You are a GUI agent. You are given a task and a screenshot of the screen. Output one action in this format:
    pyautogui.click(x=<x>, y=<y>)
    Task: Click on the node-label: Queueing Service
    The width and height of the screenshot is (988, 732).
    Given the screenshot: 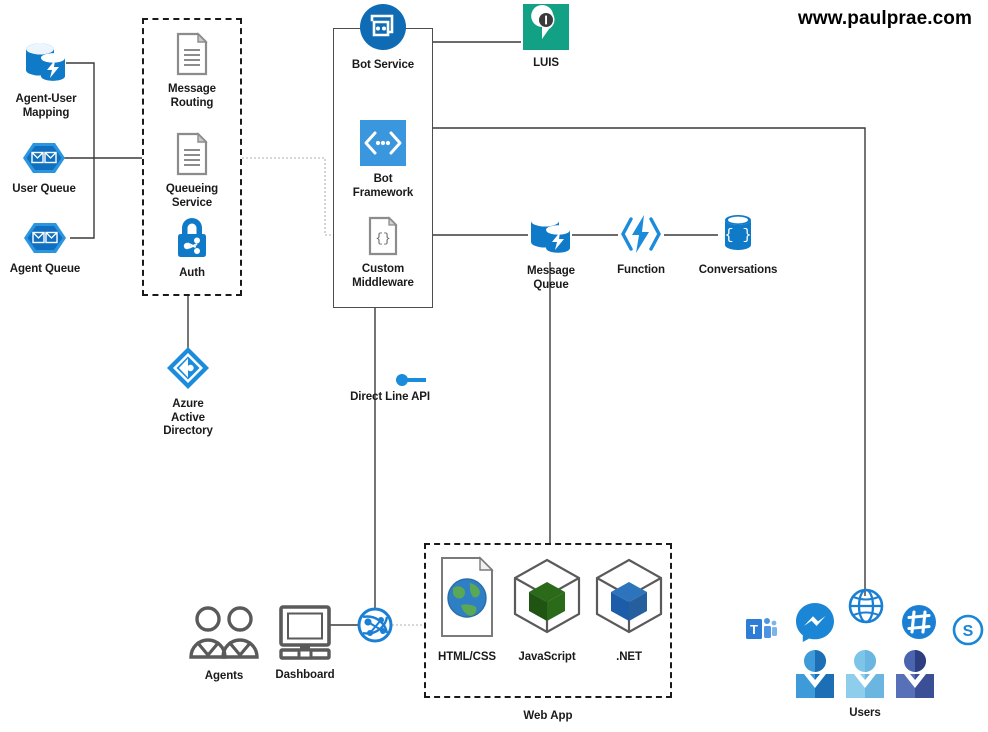 What is the action you would take?
    pyautogui.click(x=192, y=196)
    